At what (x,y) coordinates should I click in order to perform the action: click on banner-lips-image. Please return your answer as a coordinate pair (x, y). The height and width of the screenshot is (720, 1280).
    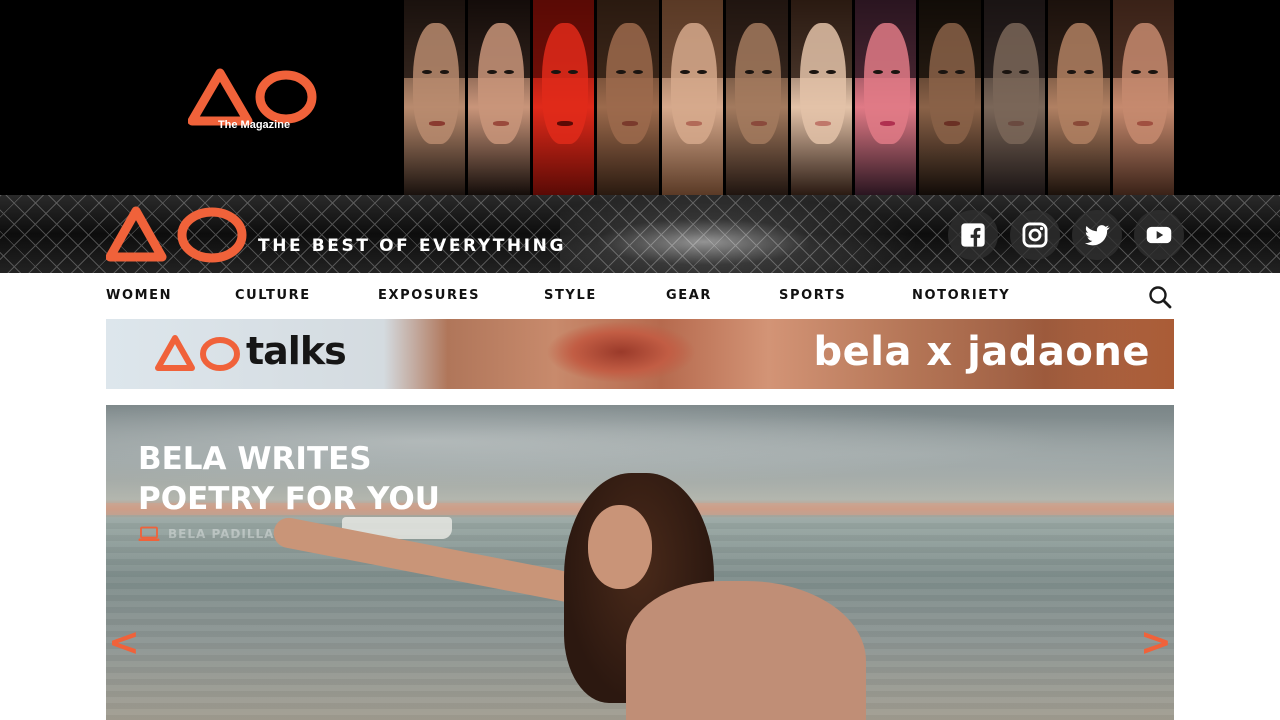
    Looking at the image, I should click on (621, 352).